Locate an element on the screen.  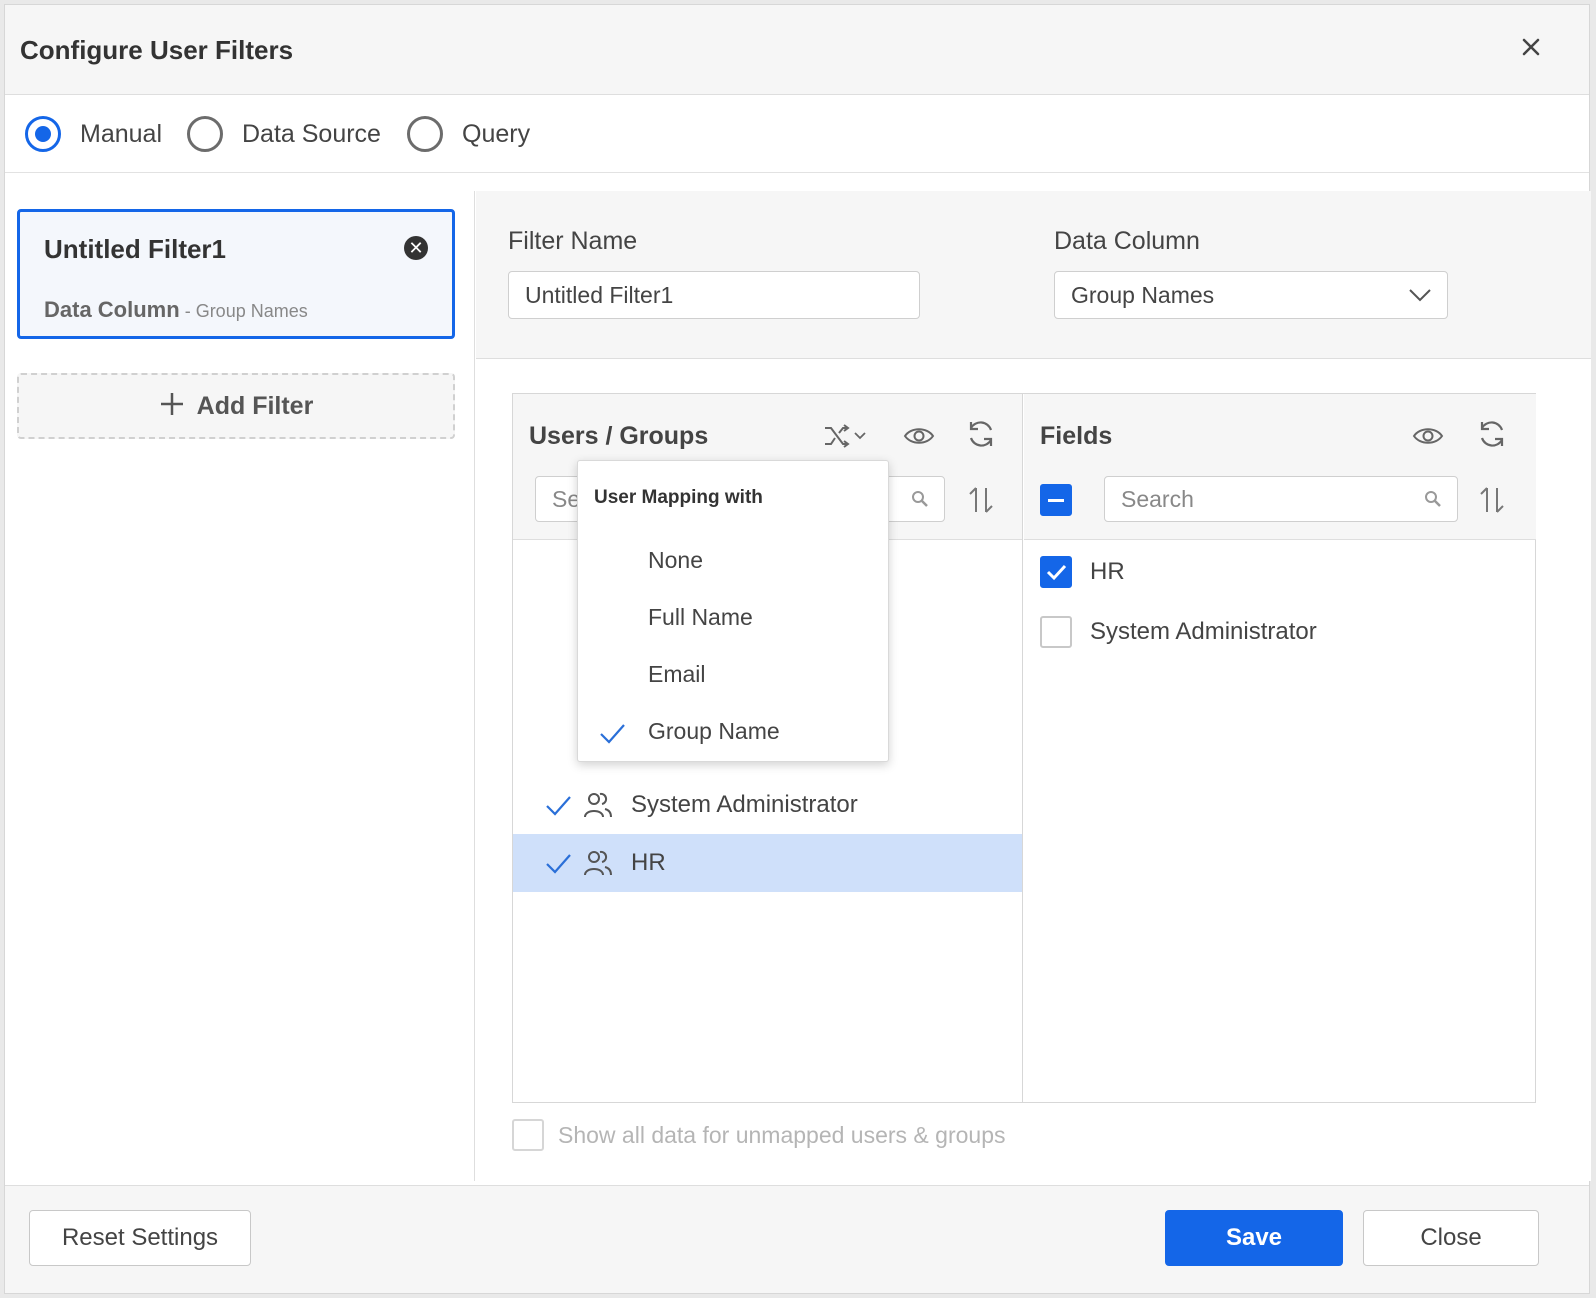
fields-header: Fields Search is located at coordinates (1280, 467).